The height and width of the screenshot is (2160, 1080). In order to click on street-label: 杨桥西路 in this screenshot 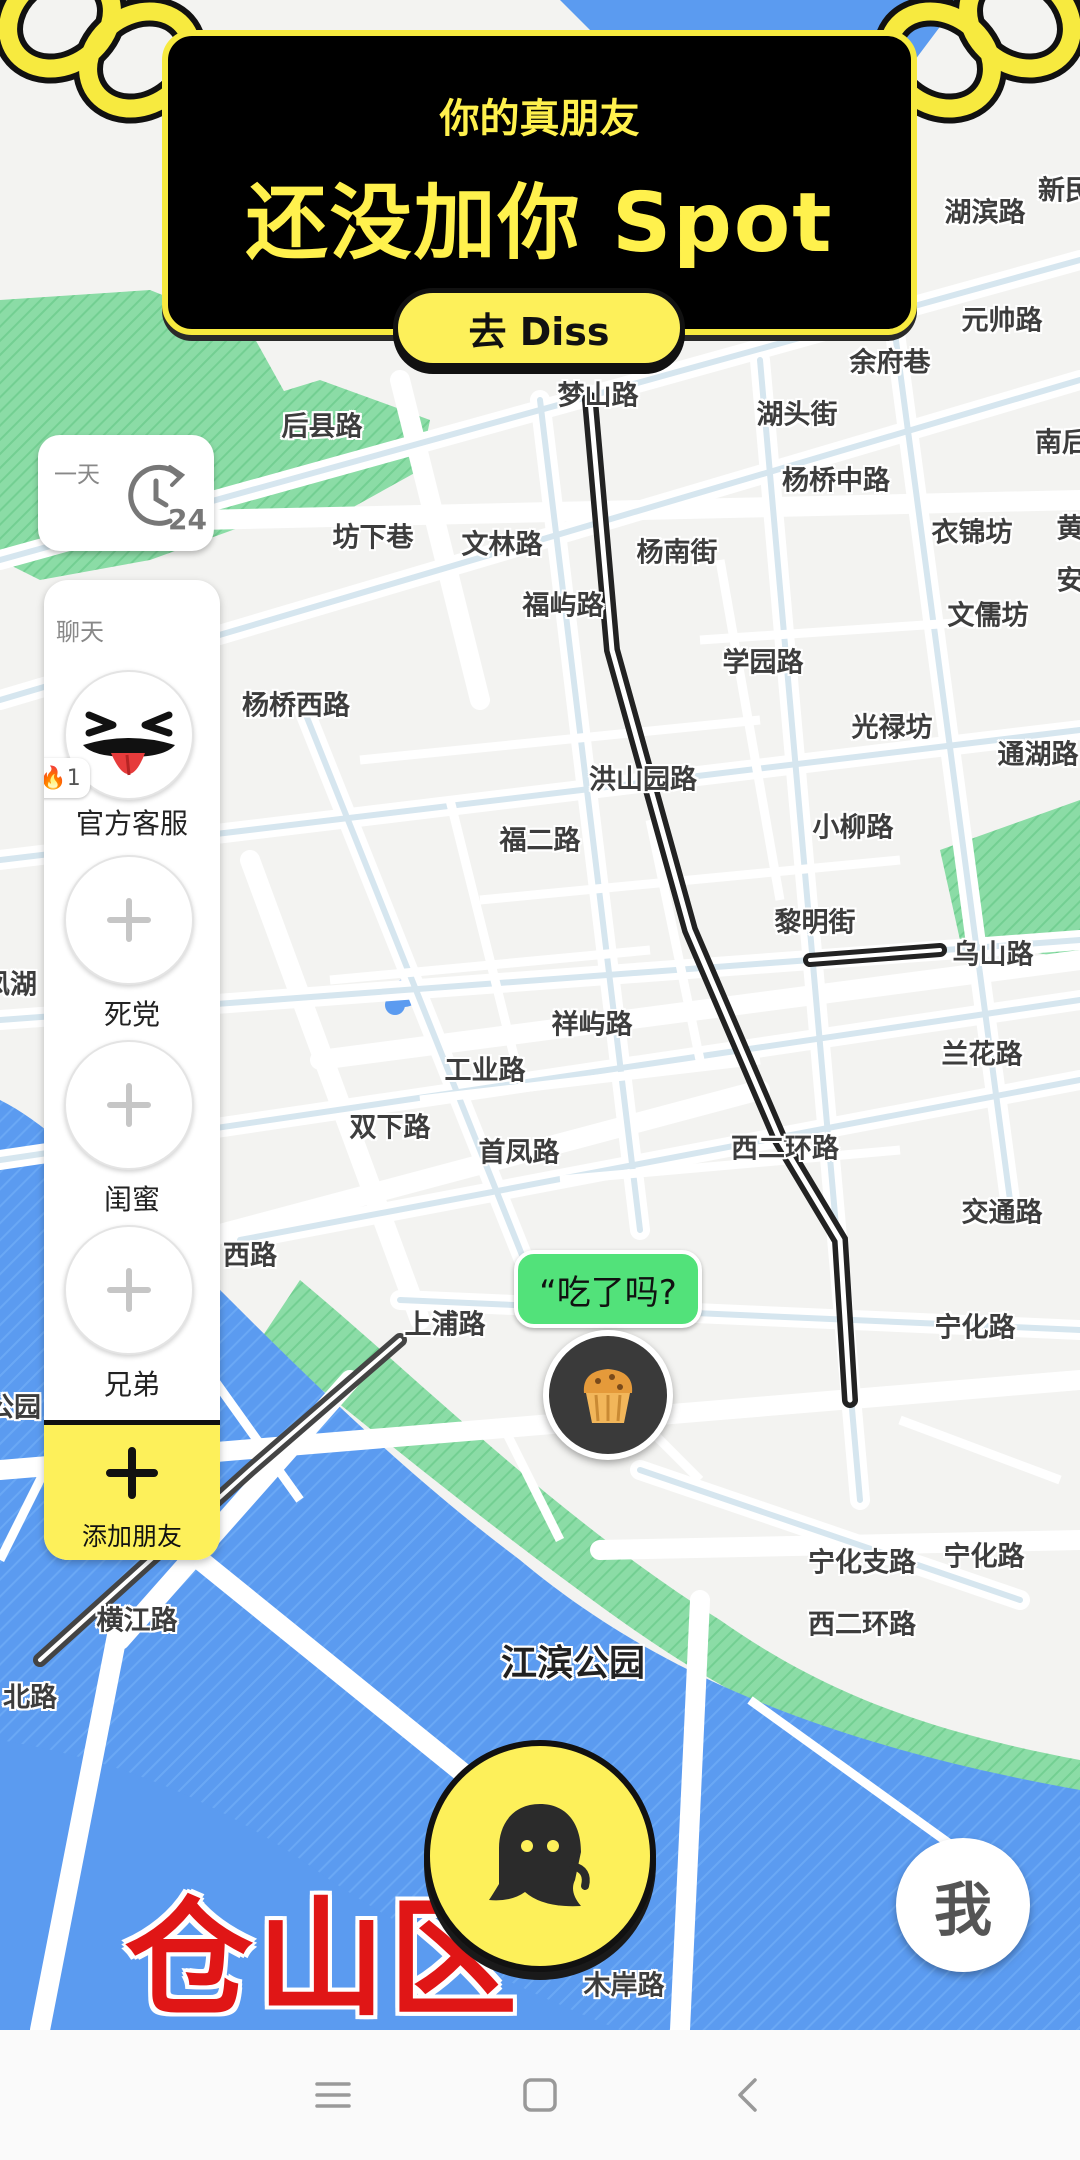, I will do `click(296, 706)`.